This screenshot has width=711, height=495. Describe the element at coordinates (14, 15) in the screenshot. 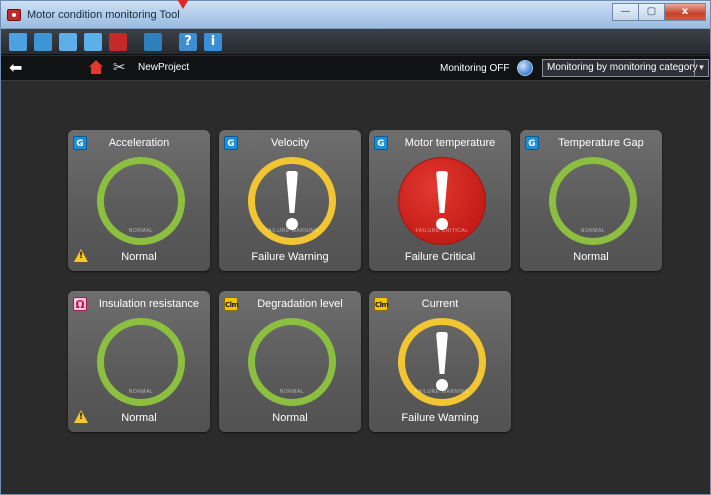

I see `app-icon` at that location.